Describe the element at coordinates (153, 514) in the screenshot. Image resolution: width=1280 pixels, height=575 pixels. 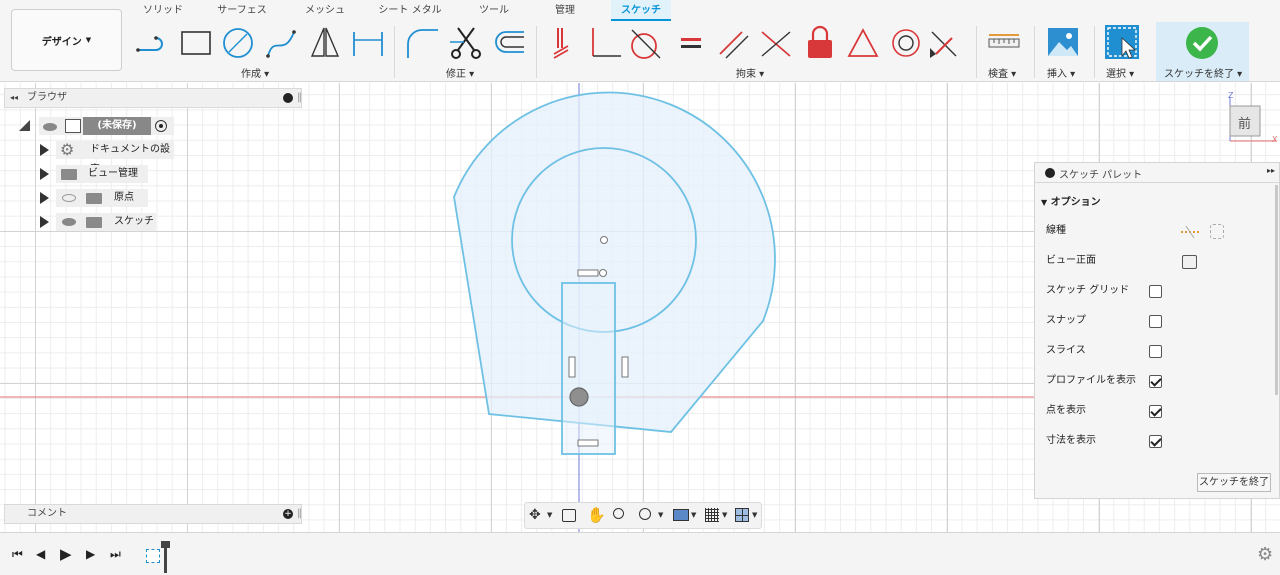
I see `comments-header: コメント + ‖` at that location.